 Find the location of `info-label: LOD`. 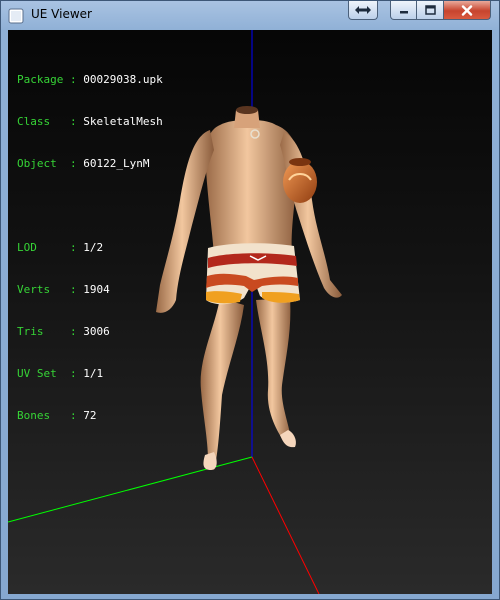

info-label: LOD is located at coordinates (40, 247).